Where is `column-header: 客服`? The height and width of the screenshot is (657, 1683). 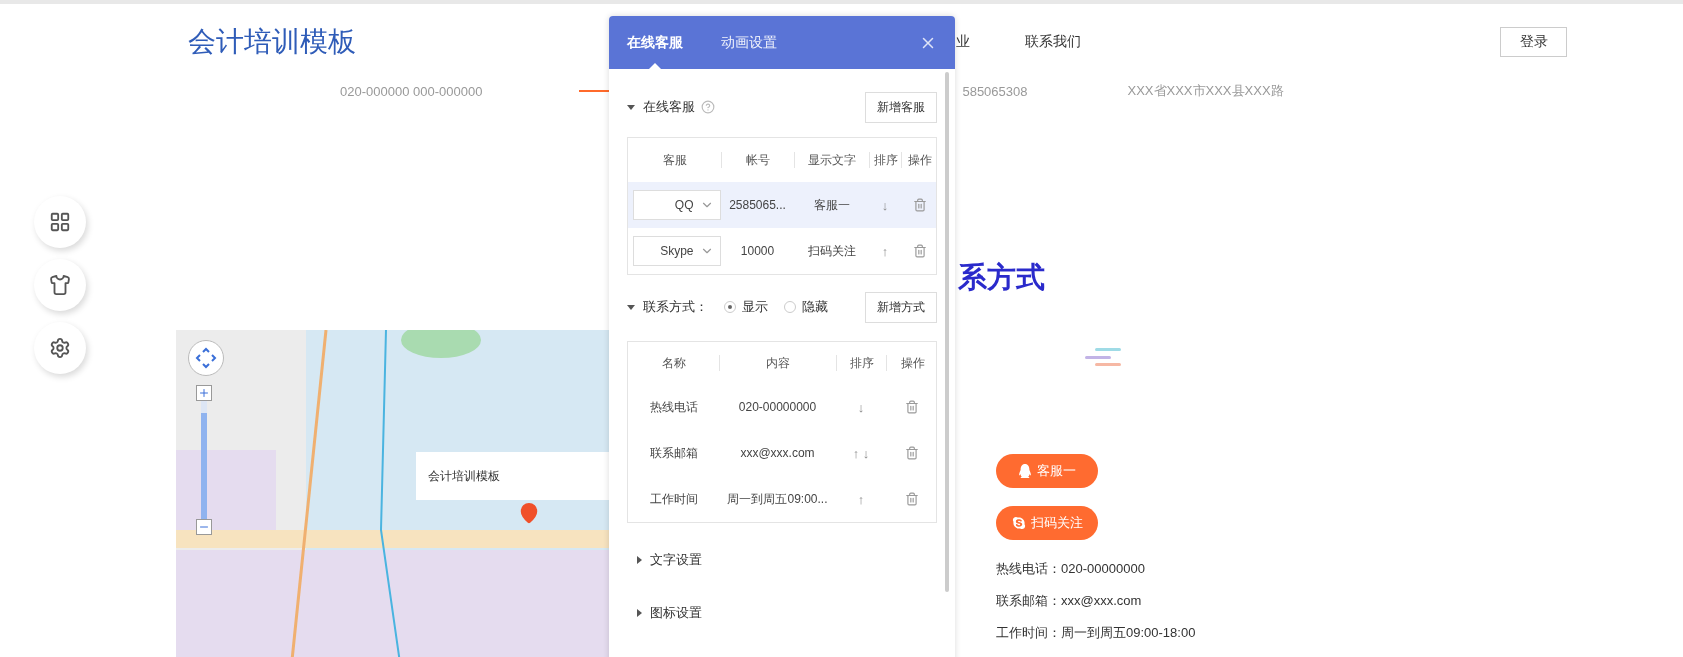
column-header: 客服 is located at coordinates (674, 160).